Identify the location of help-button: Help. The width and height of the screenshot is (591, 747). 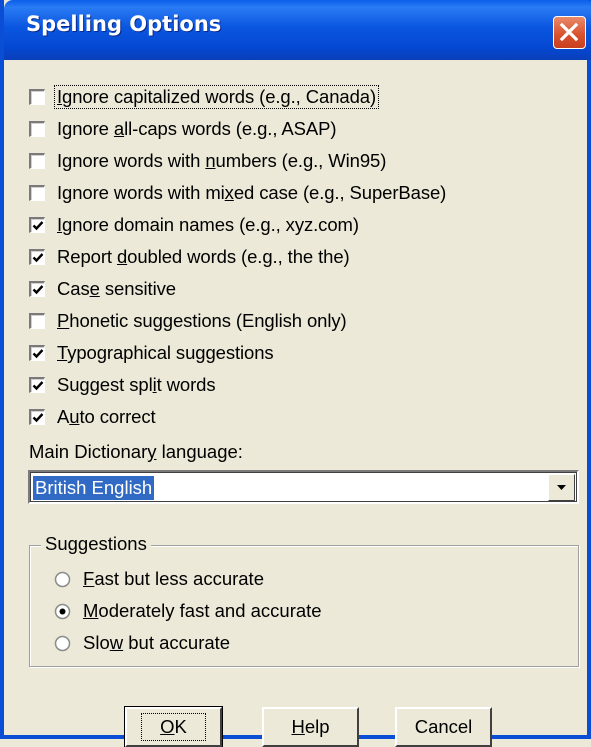
(310, 727).